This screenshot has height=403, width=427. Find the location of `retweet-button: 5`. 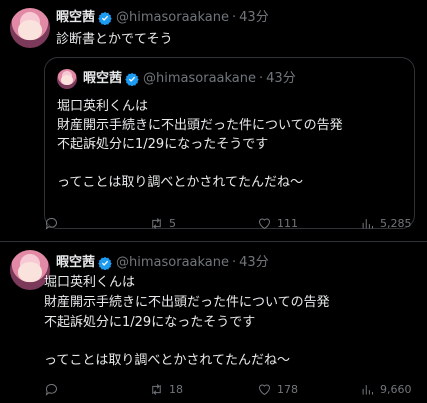

retweet-button: 5 is located at coordinates (162, 223).